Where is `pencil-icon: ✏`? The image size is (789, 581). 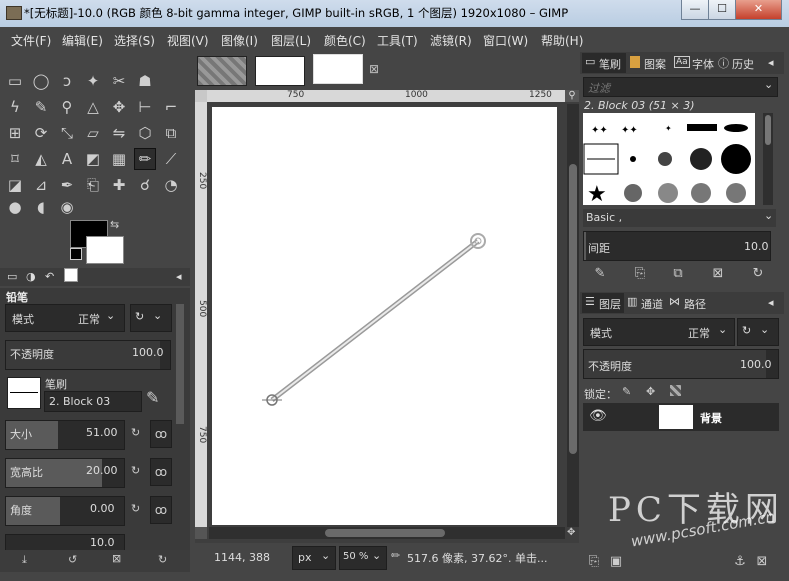
pencil-icon: ✏ is located at coordinates (145, 159).